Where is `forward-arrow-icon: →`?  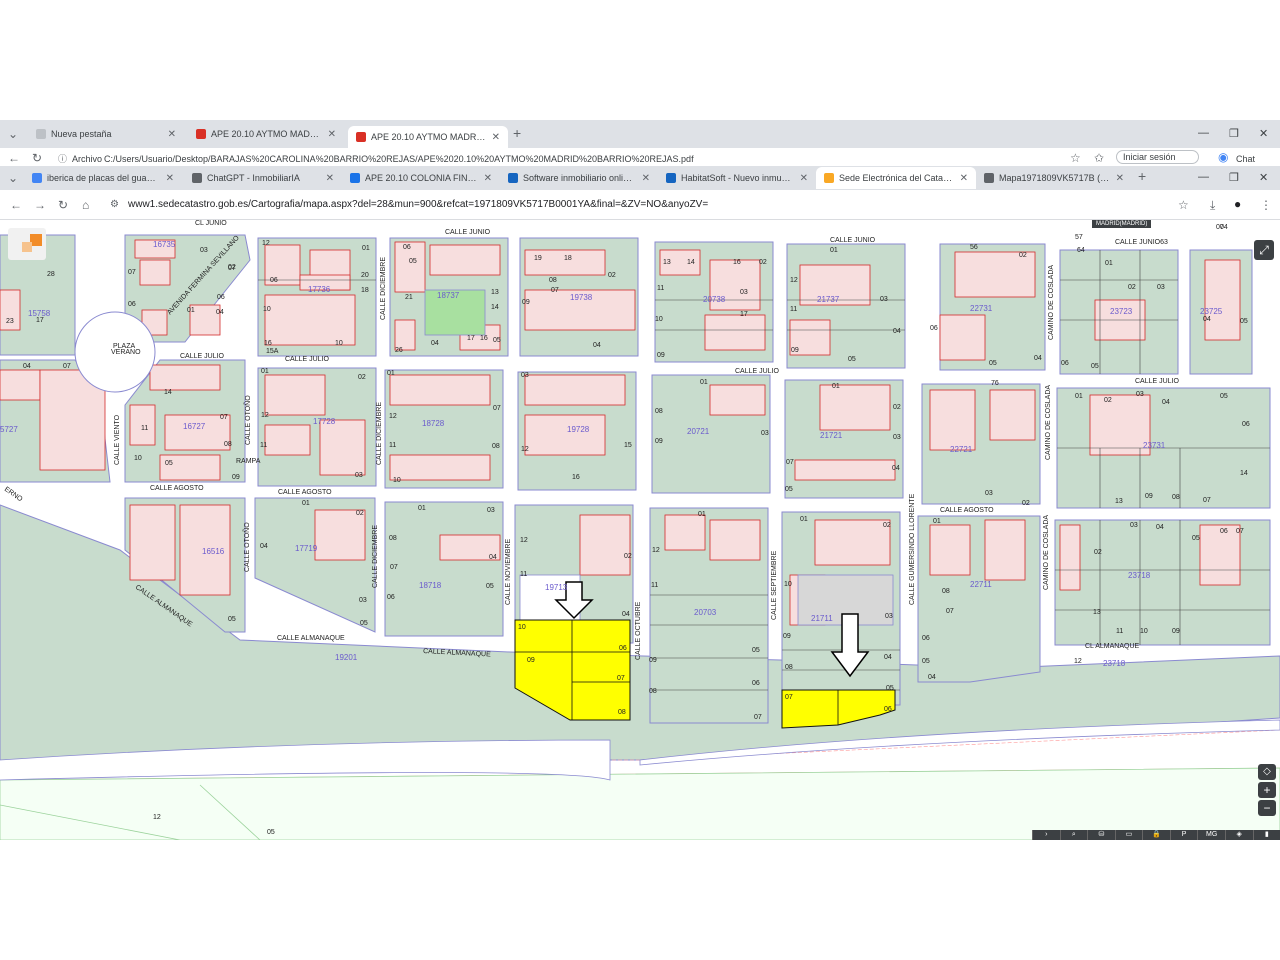 forward-arrow-icon: → is located at coordinates (40, 205).